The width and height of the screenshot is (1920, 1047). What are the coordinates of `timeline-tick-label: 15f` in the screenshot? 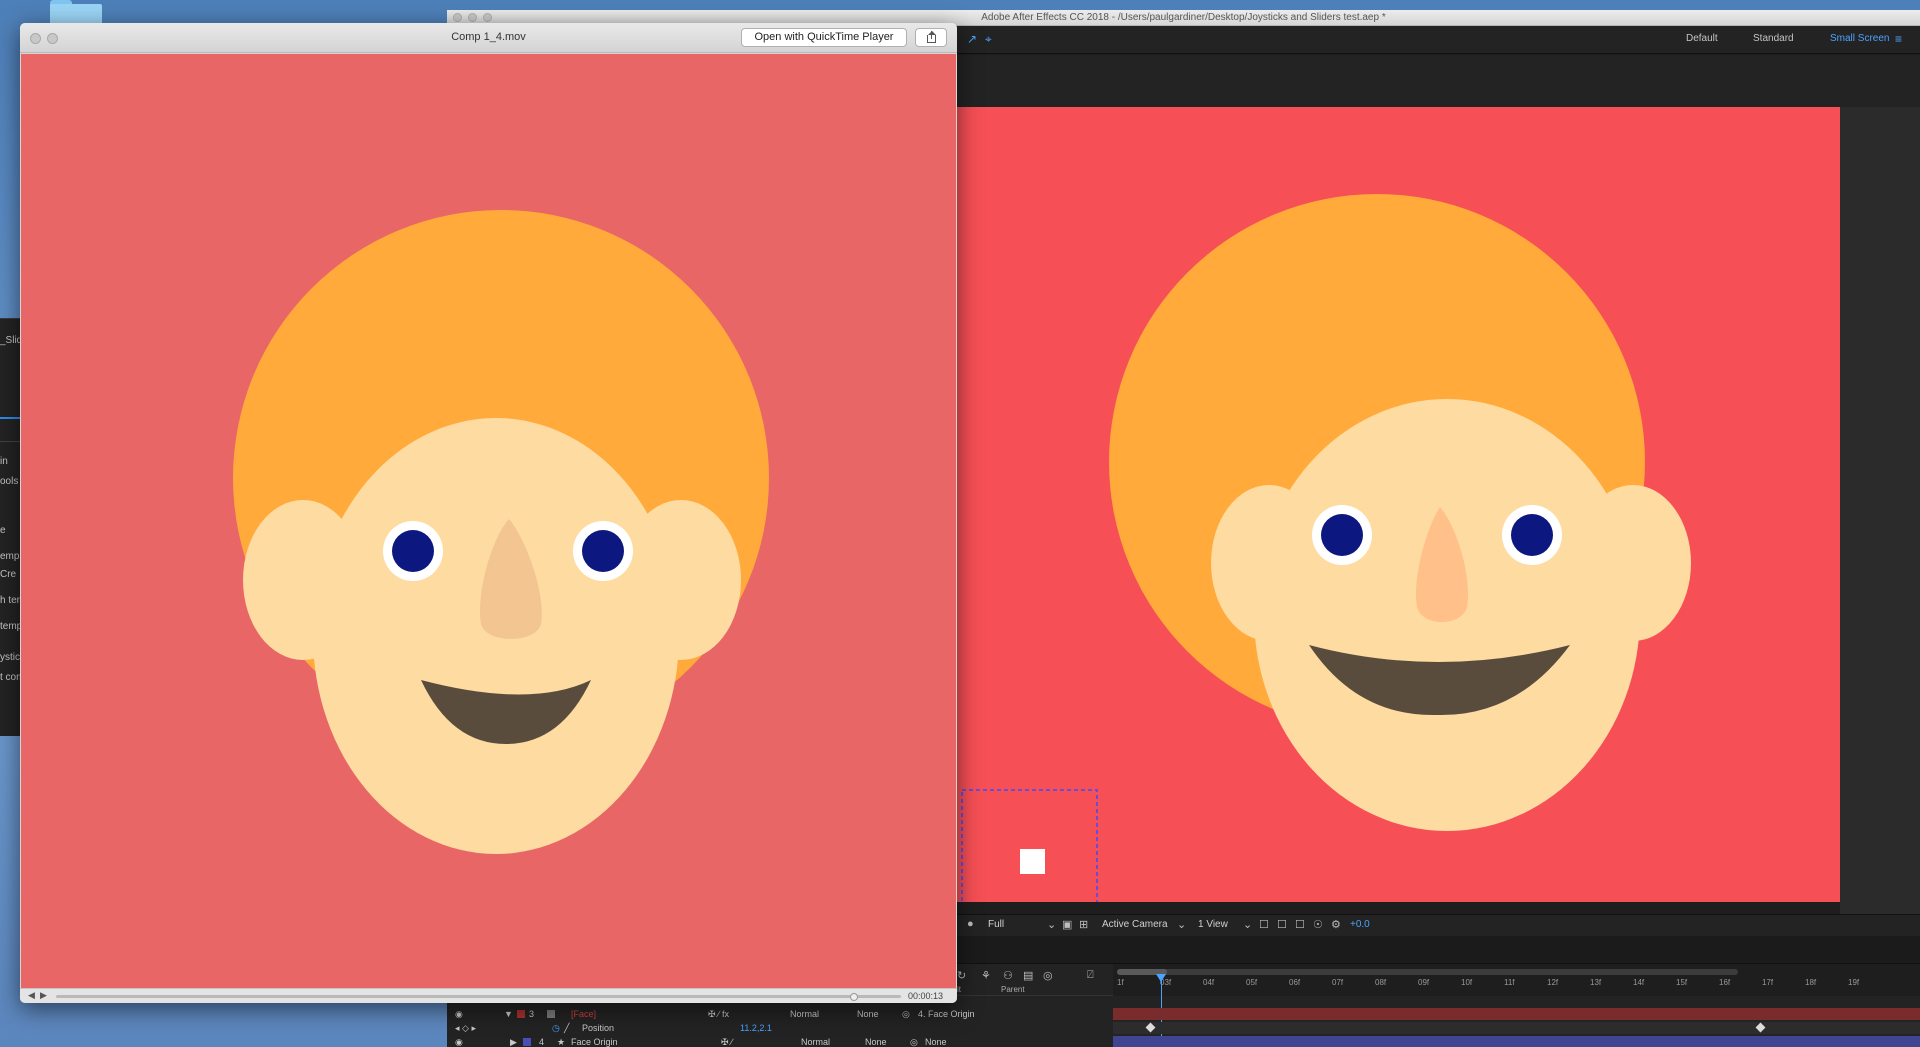 It's located at (1682, 982).